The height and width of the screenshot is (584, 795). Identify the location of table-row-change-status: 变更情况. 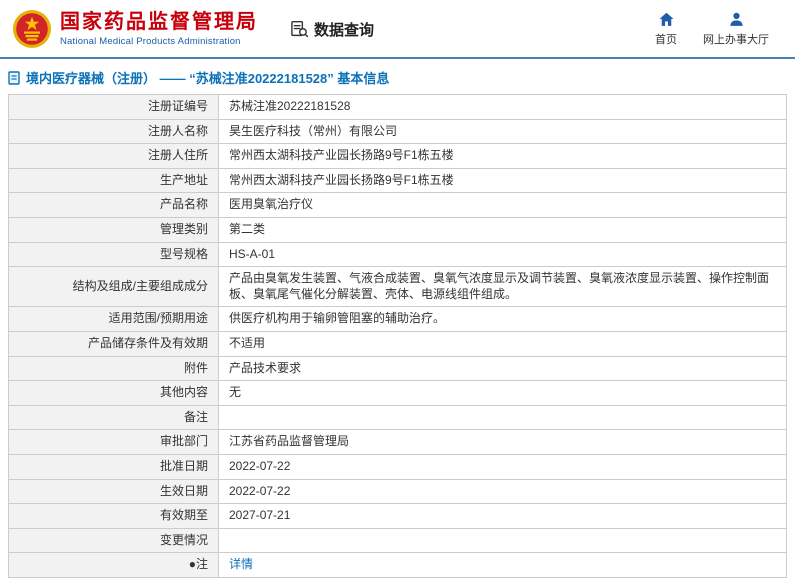
(397, 540).